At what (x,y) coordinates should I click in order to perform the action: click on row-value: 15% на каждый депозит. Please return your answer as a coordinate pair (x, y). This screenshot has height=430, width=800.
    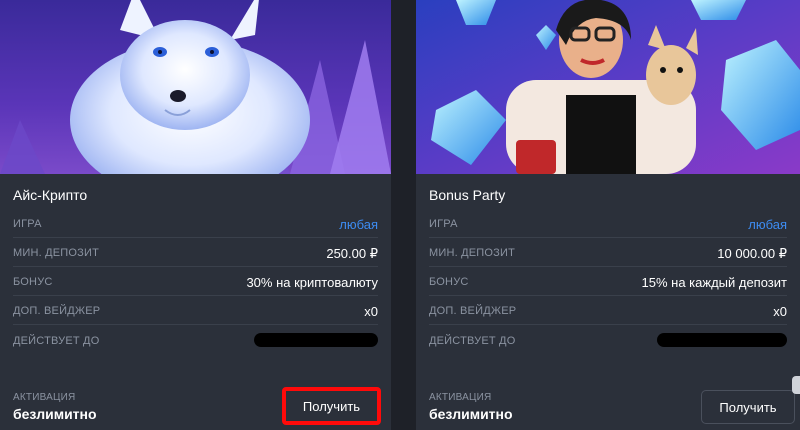
    Looking at the image, I should click on (714, 282).